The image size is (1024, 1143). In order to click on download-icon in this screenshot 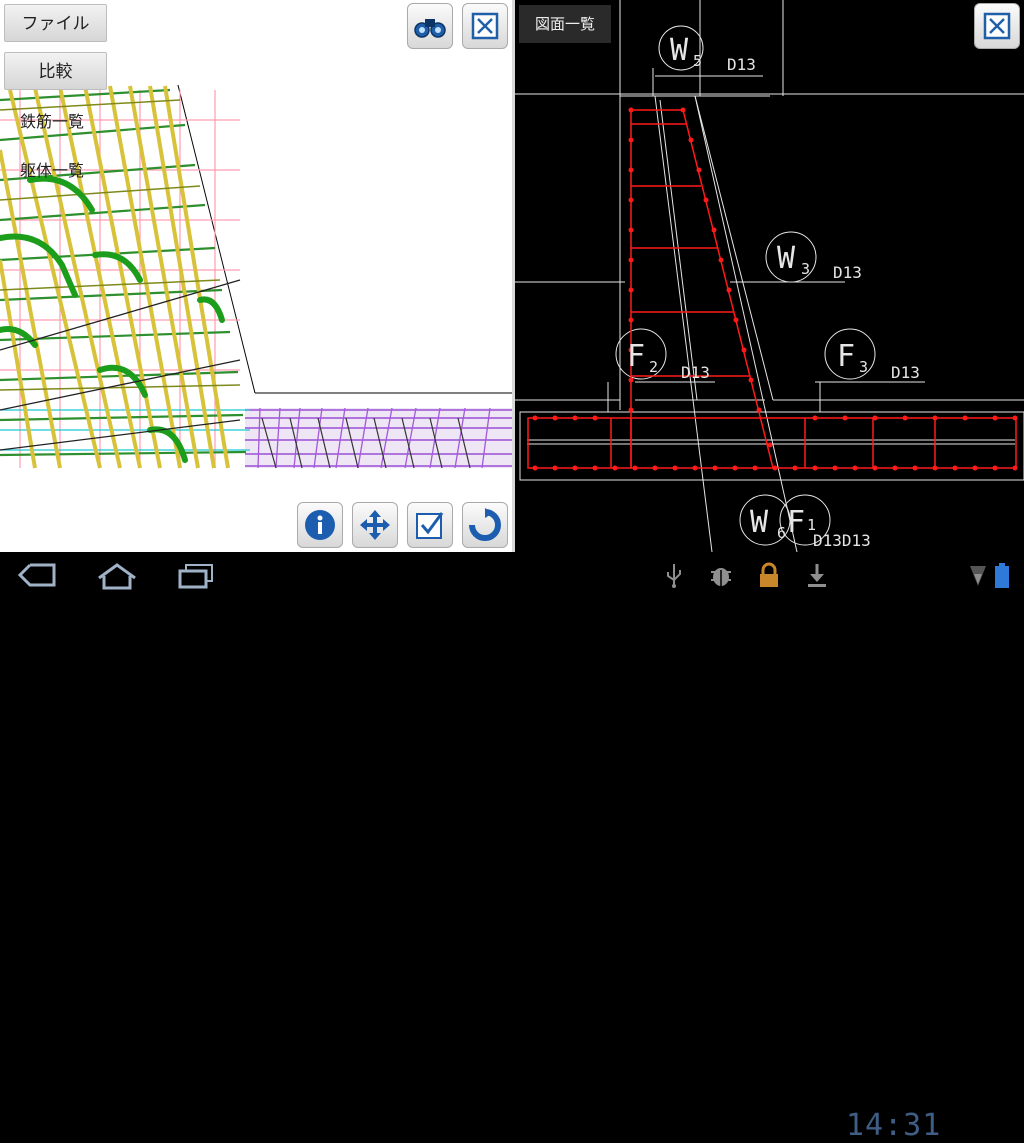, I will do `click(817, 575)`.